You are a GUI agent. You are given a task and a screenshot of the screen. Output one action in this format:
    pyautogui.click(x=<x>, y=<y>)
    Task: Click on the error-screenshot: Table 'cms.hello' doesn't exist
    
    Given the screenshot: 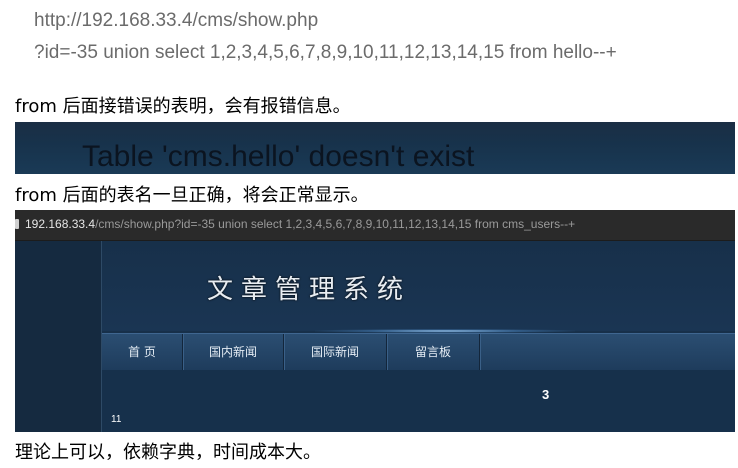 What is the action you would take?
    pyautogui.click(x=375, y=148)
    